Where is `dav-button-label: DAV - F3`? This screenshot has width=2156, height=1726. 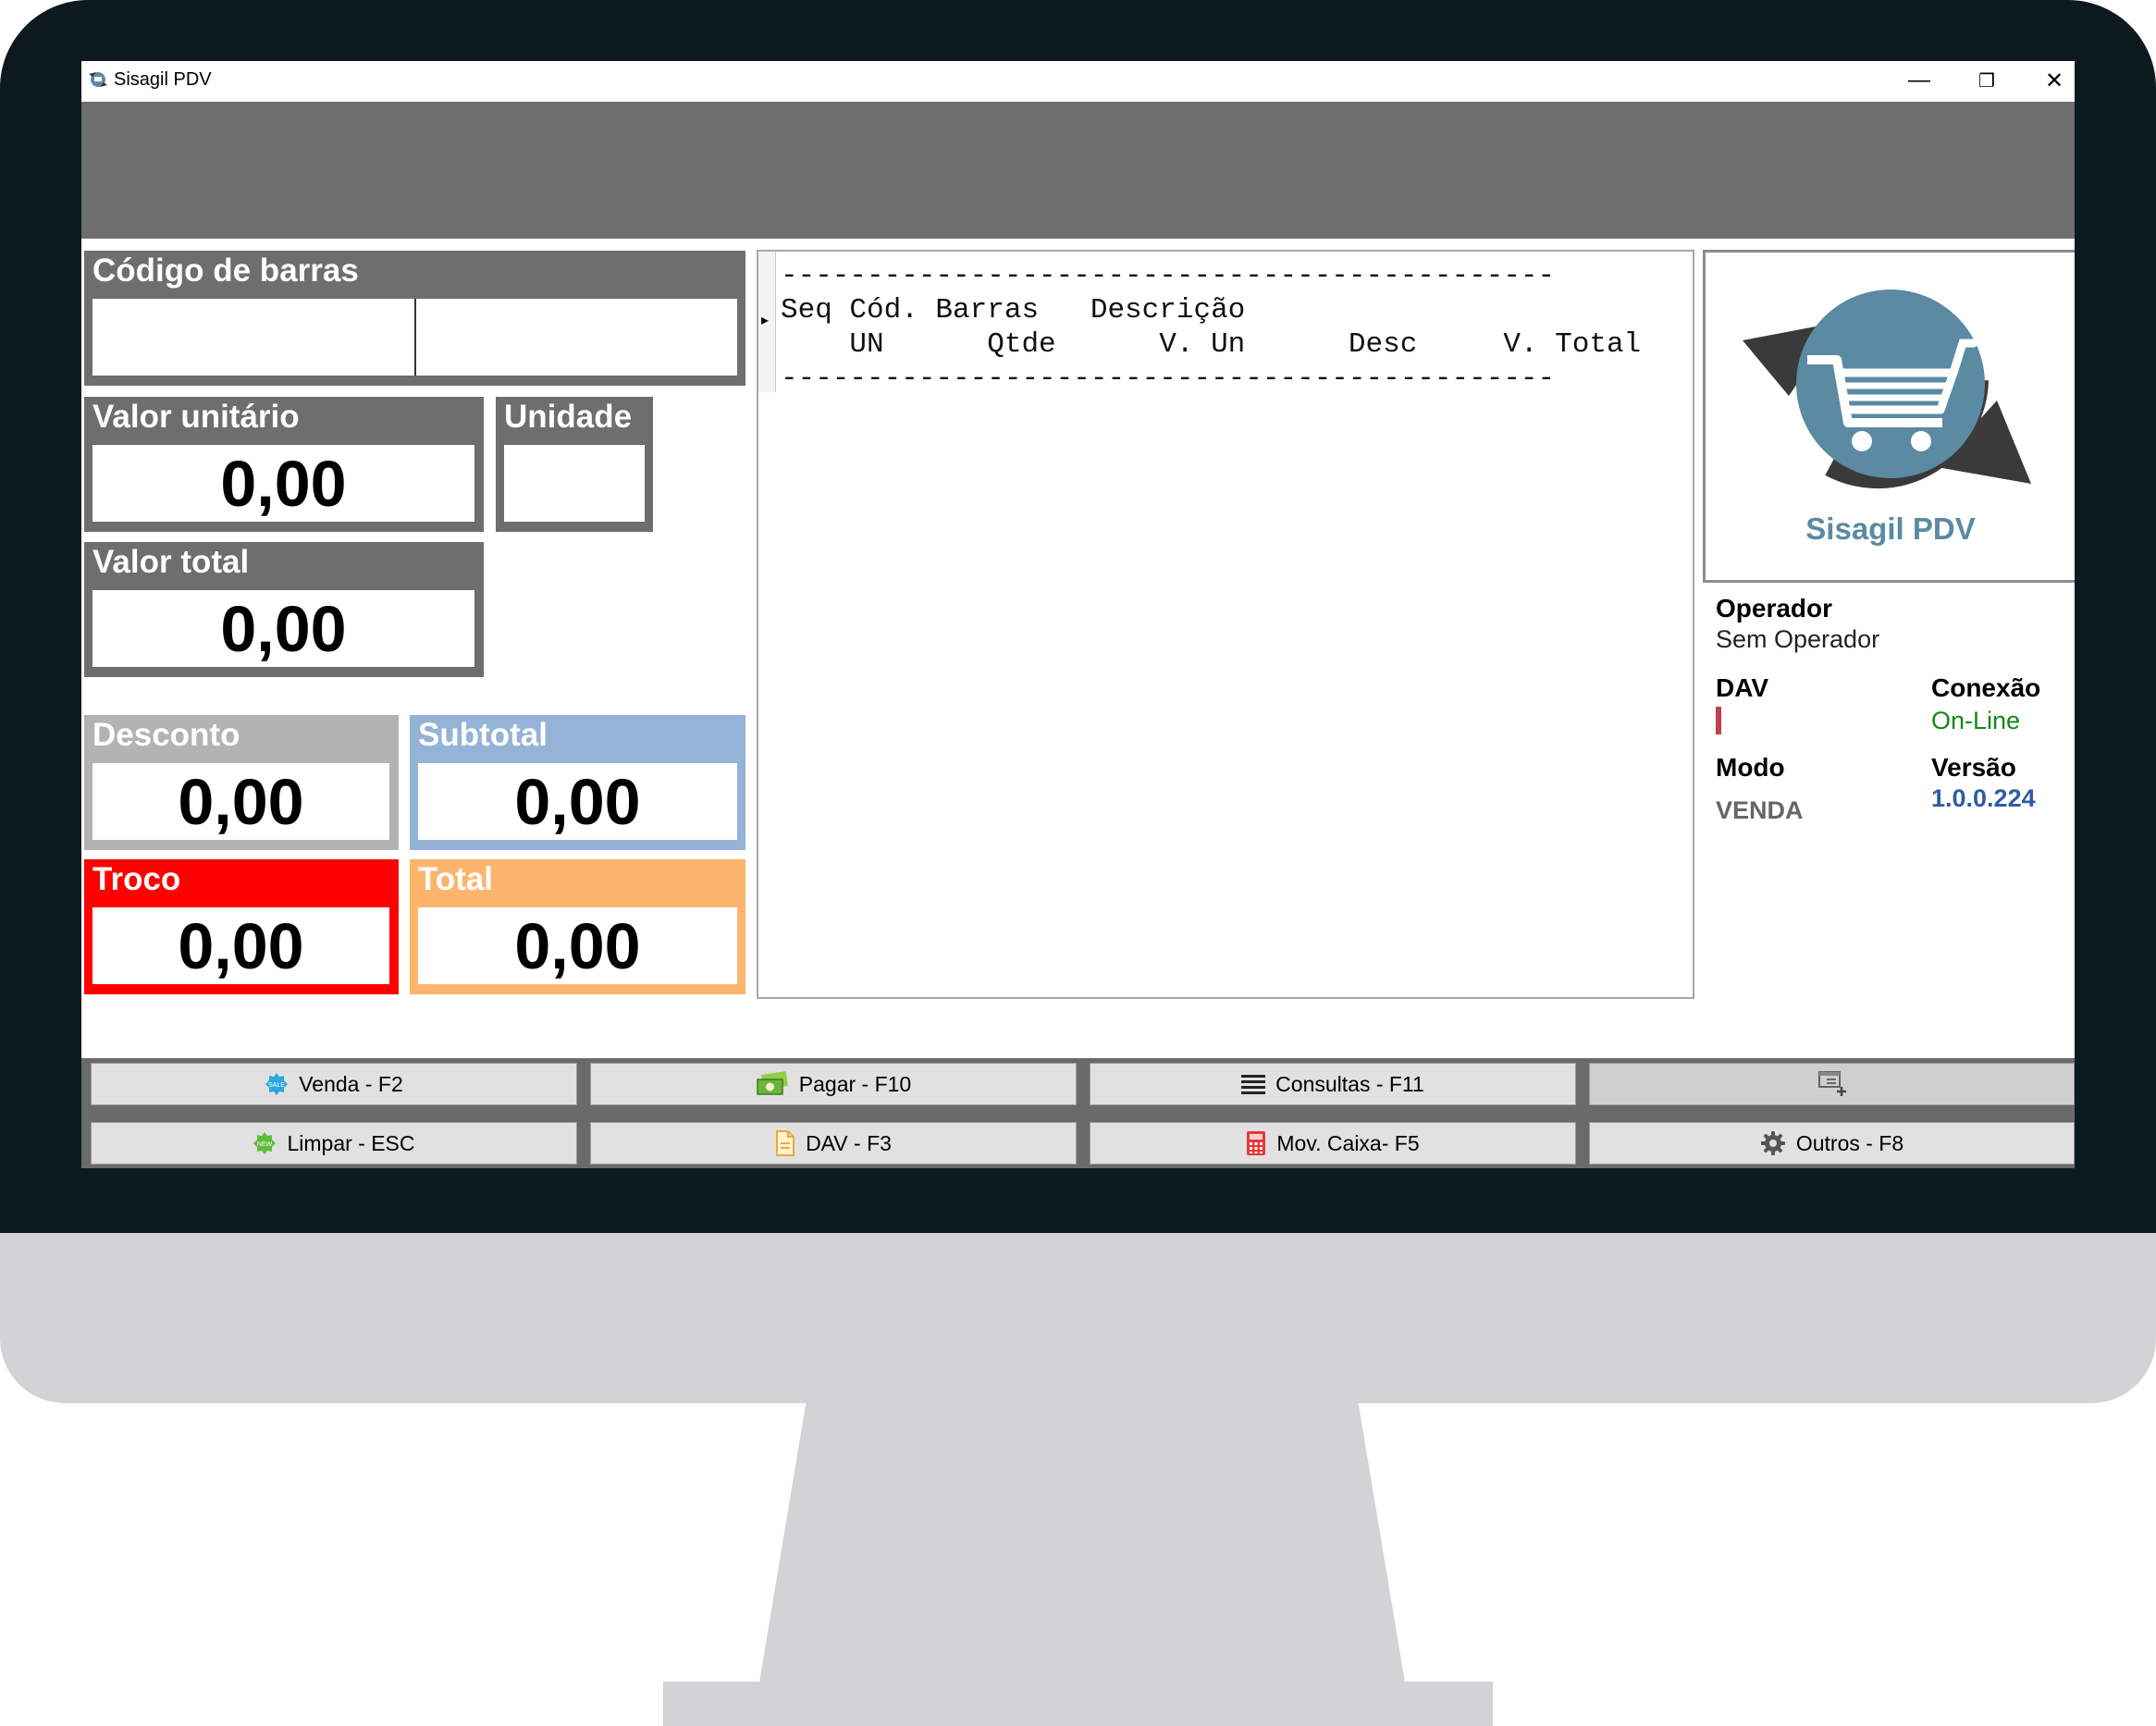
dav-button-label: DAV - F3 is located at coordinates (849, 1142).